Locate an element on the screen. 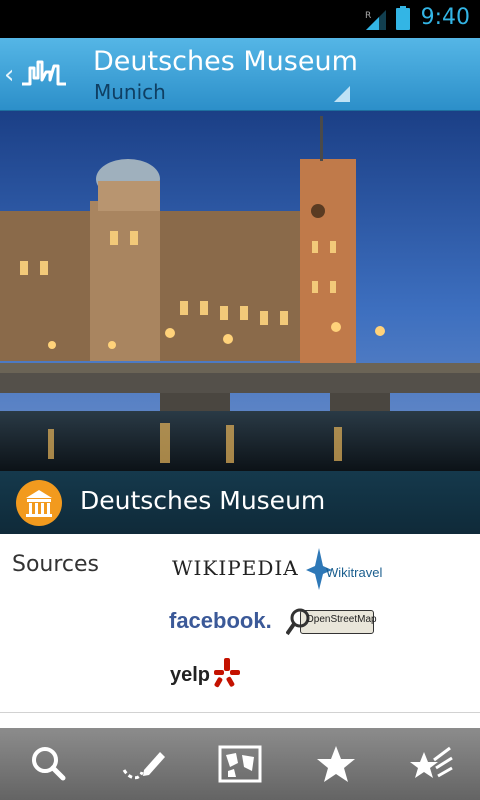 The width and height of the screenshot is (480, 800). spinner-indicator-icon is located at coordinates (342, 94).